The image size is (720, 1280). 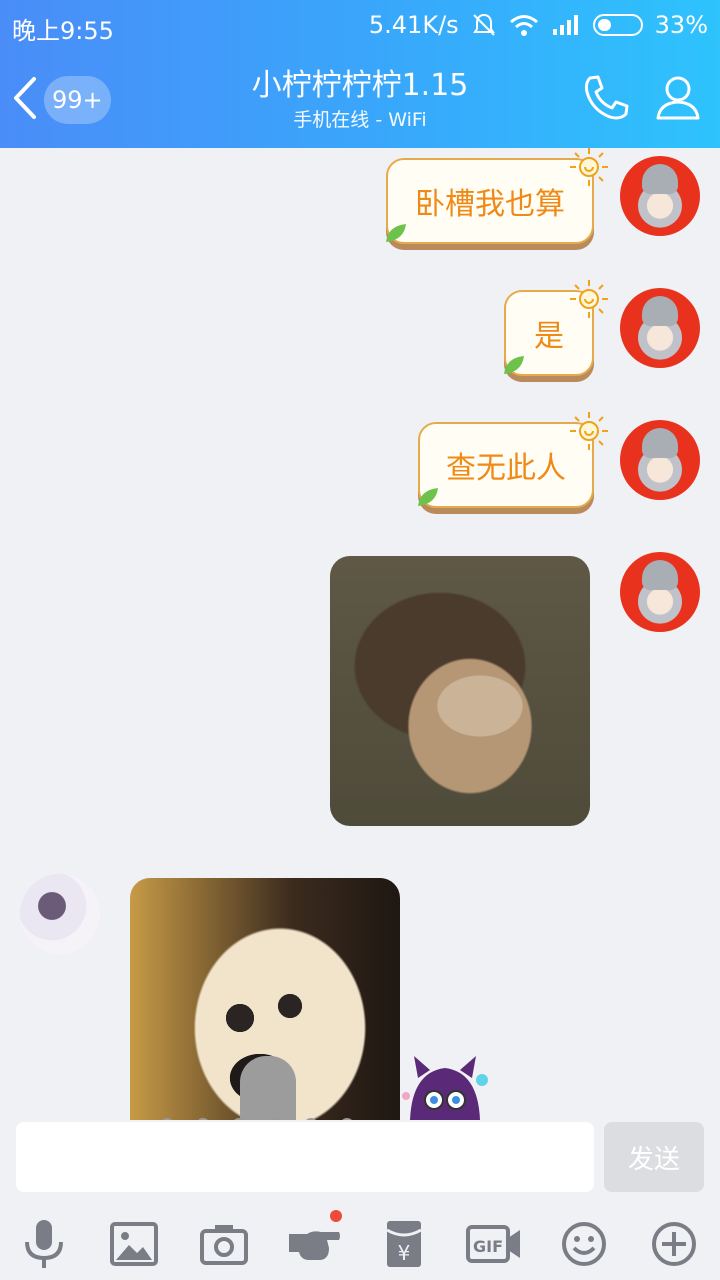 I want to click on chat-header: 晚上9:55 5.41K/s 33% 99+ 小柠柠柠柠1.15 手机在线 -, so click(x=360, y=74).